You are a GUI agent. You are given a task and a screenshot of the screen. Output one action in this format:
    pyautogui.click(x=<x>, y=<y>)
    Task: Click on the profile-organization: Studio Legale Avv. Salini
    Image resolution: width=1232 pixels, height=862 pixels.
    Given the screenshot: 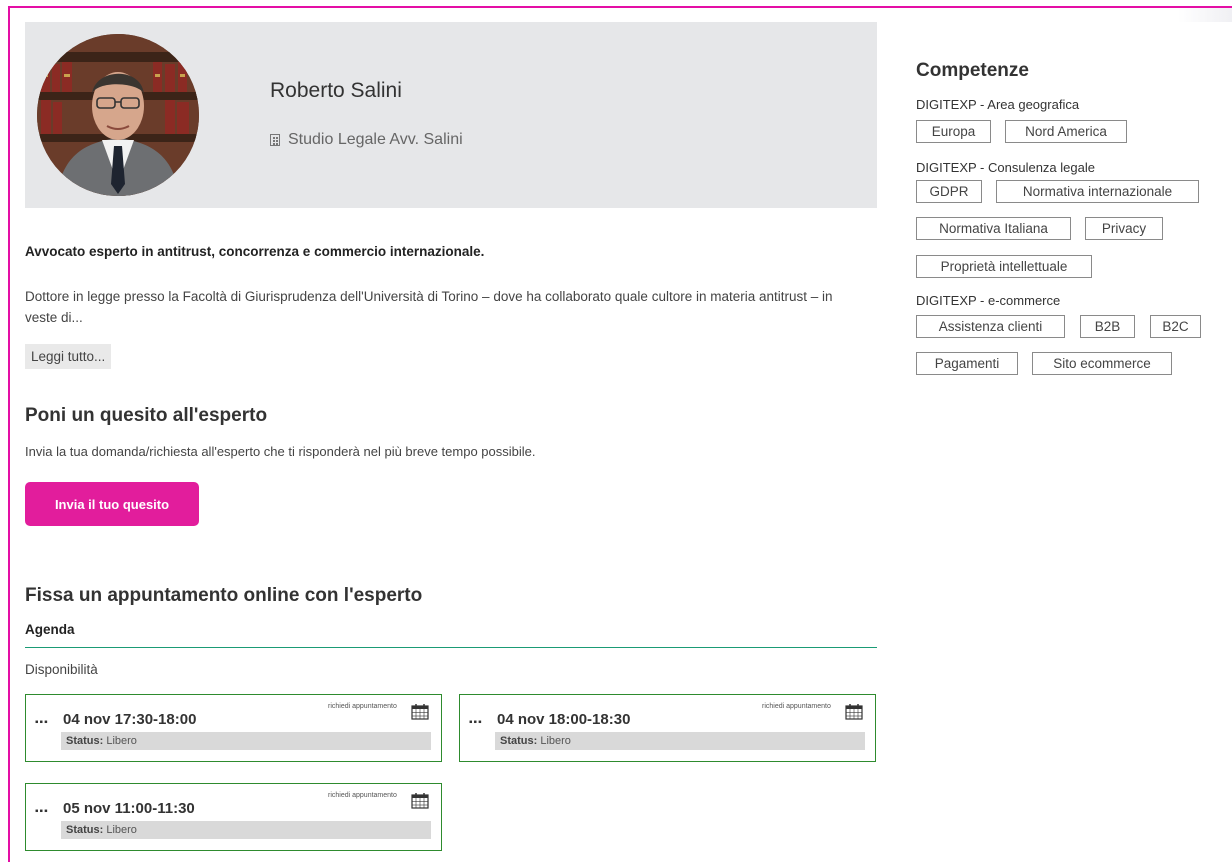 What is the action you would take?
    pyautogui.click(x=366, y=140)
    